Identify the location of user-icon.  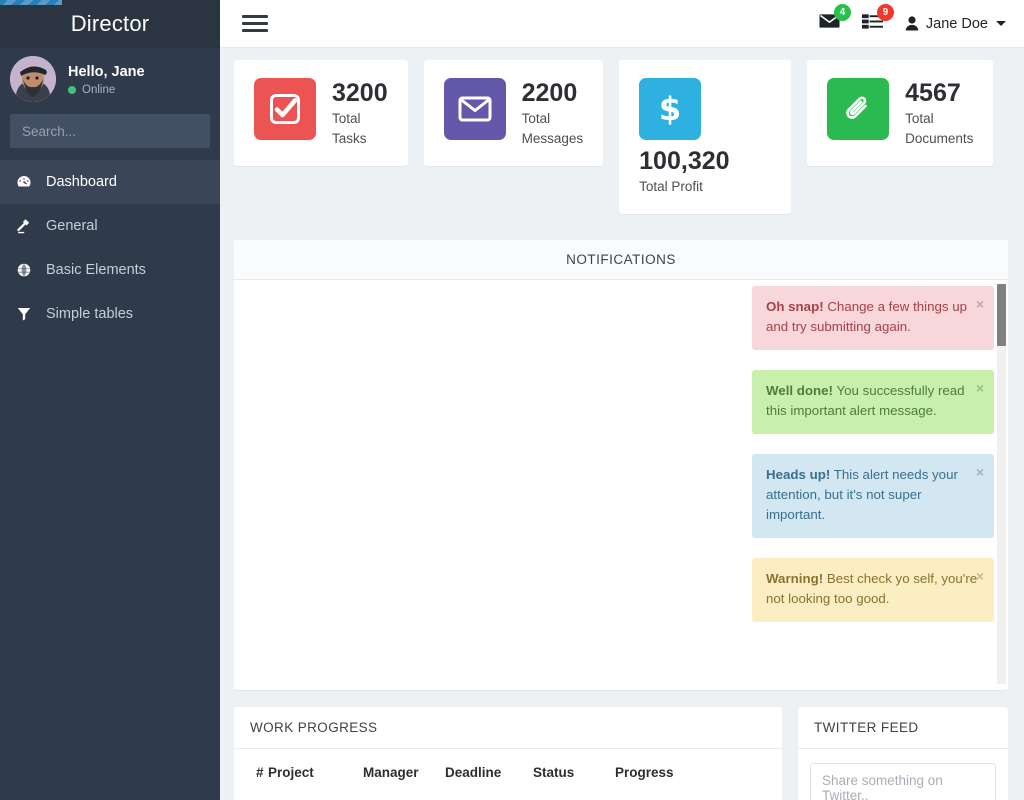
(912, 23).